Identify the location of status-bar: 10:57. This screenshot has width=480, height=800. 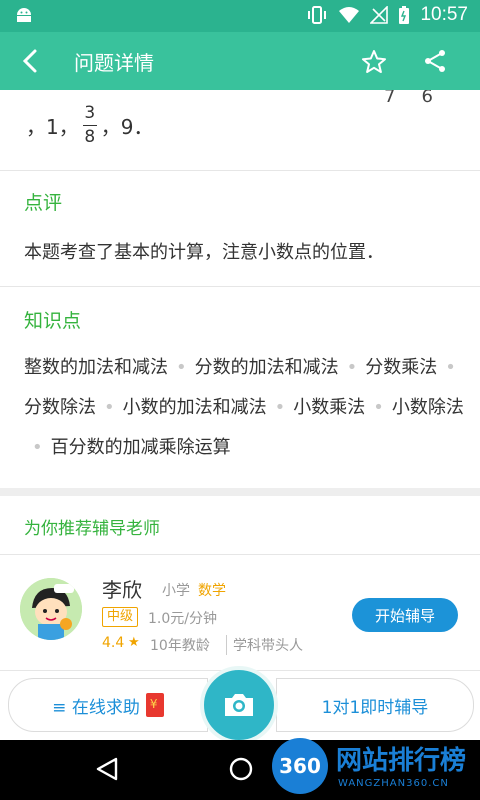
(240, 16).